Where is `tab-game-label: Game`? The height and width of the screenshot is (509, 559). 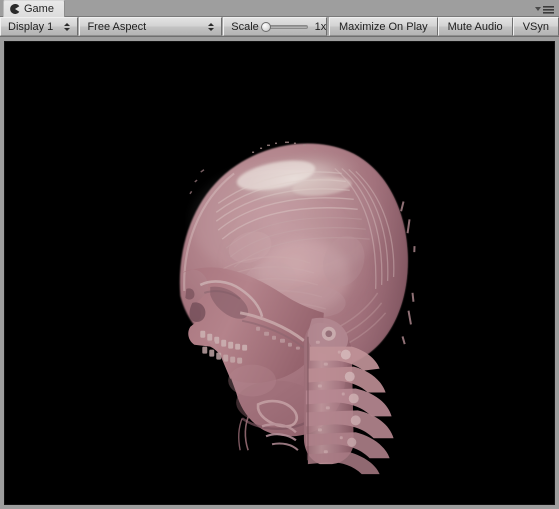
tab-game-label: Game is located at coordinates (39, 8).